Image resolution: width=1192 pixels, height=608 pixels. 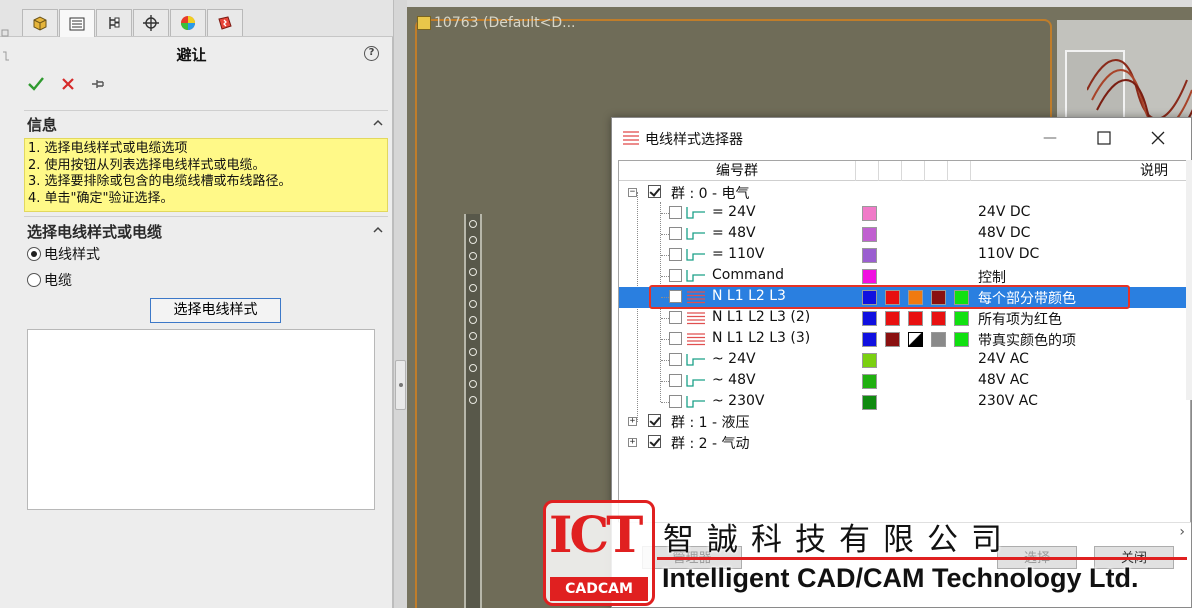 I want to click on tree-row-wire-style: ~ 48V 48V AC, so click(x=904, y=381).